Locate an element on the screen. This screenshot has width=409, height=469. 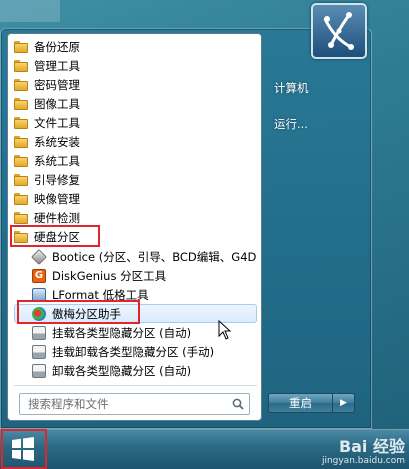
program-item: 卸载各类型隐藏分区 (自动) is located at coordinates (134, 370).